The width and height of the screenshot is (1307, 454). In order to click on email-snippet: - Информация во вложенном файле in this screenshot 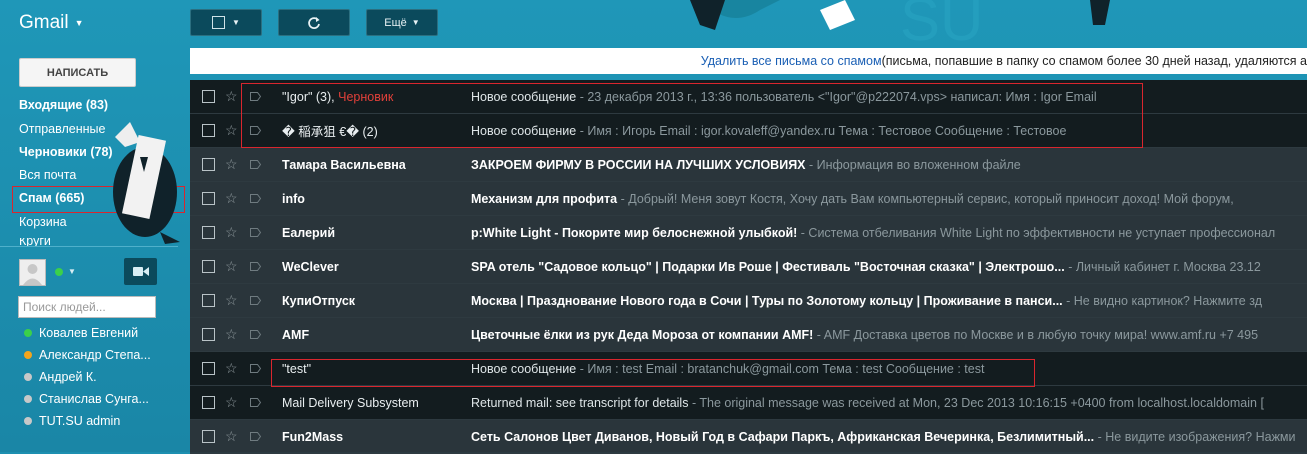, I will do `click(913, 164)`.